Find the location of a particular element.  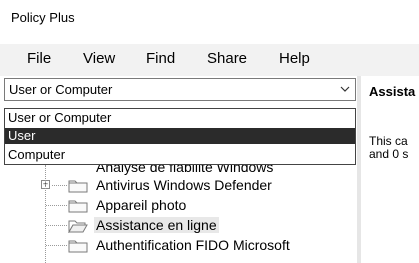

tree-item-label: Authentification FIDO Microsoft is located at coordinates (193, 245).